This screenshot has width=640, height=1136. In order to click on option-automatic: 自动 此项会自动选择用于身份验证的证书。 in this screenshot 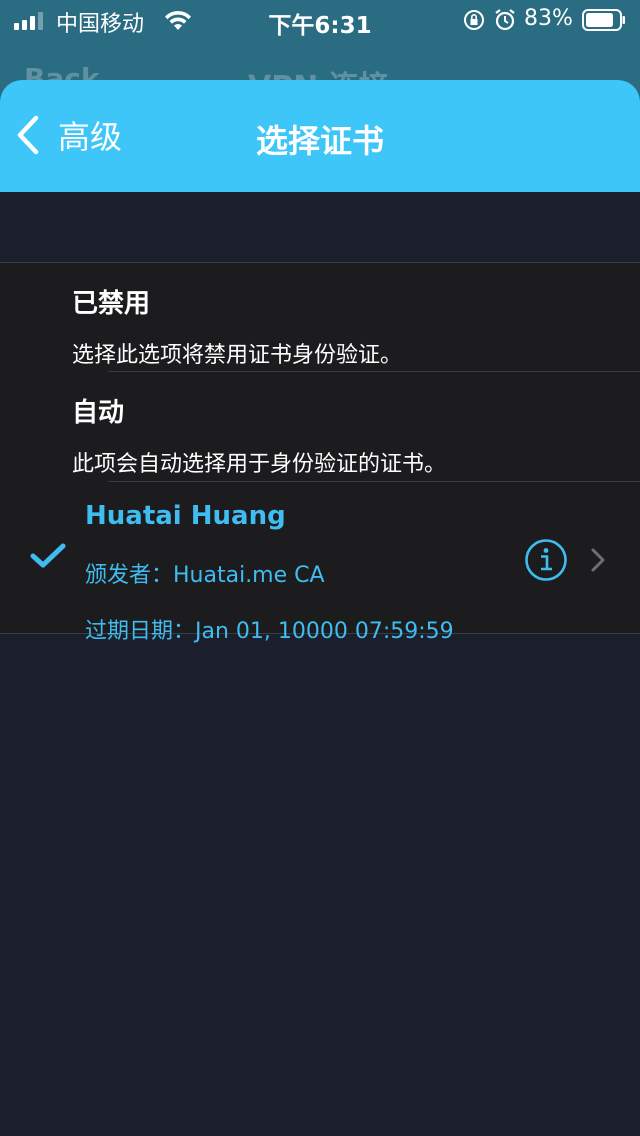, I will do `click(320, 426)`.